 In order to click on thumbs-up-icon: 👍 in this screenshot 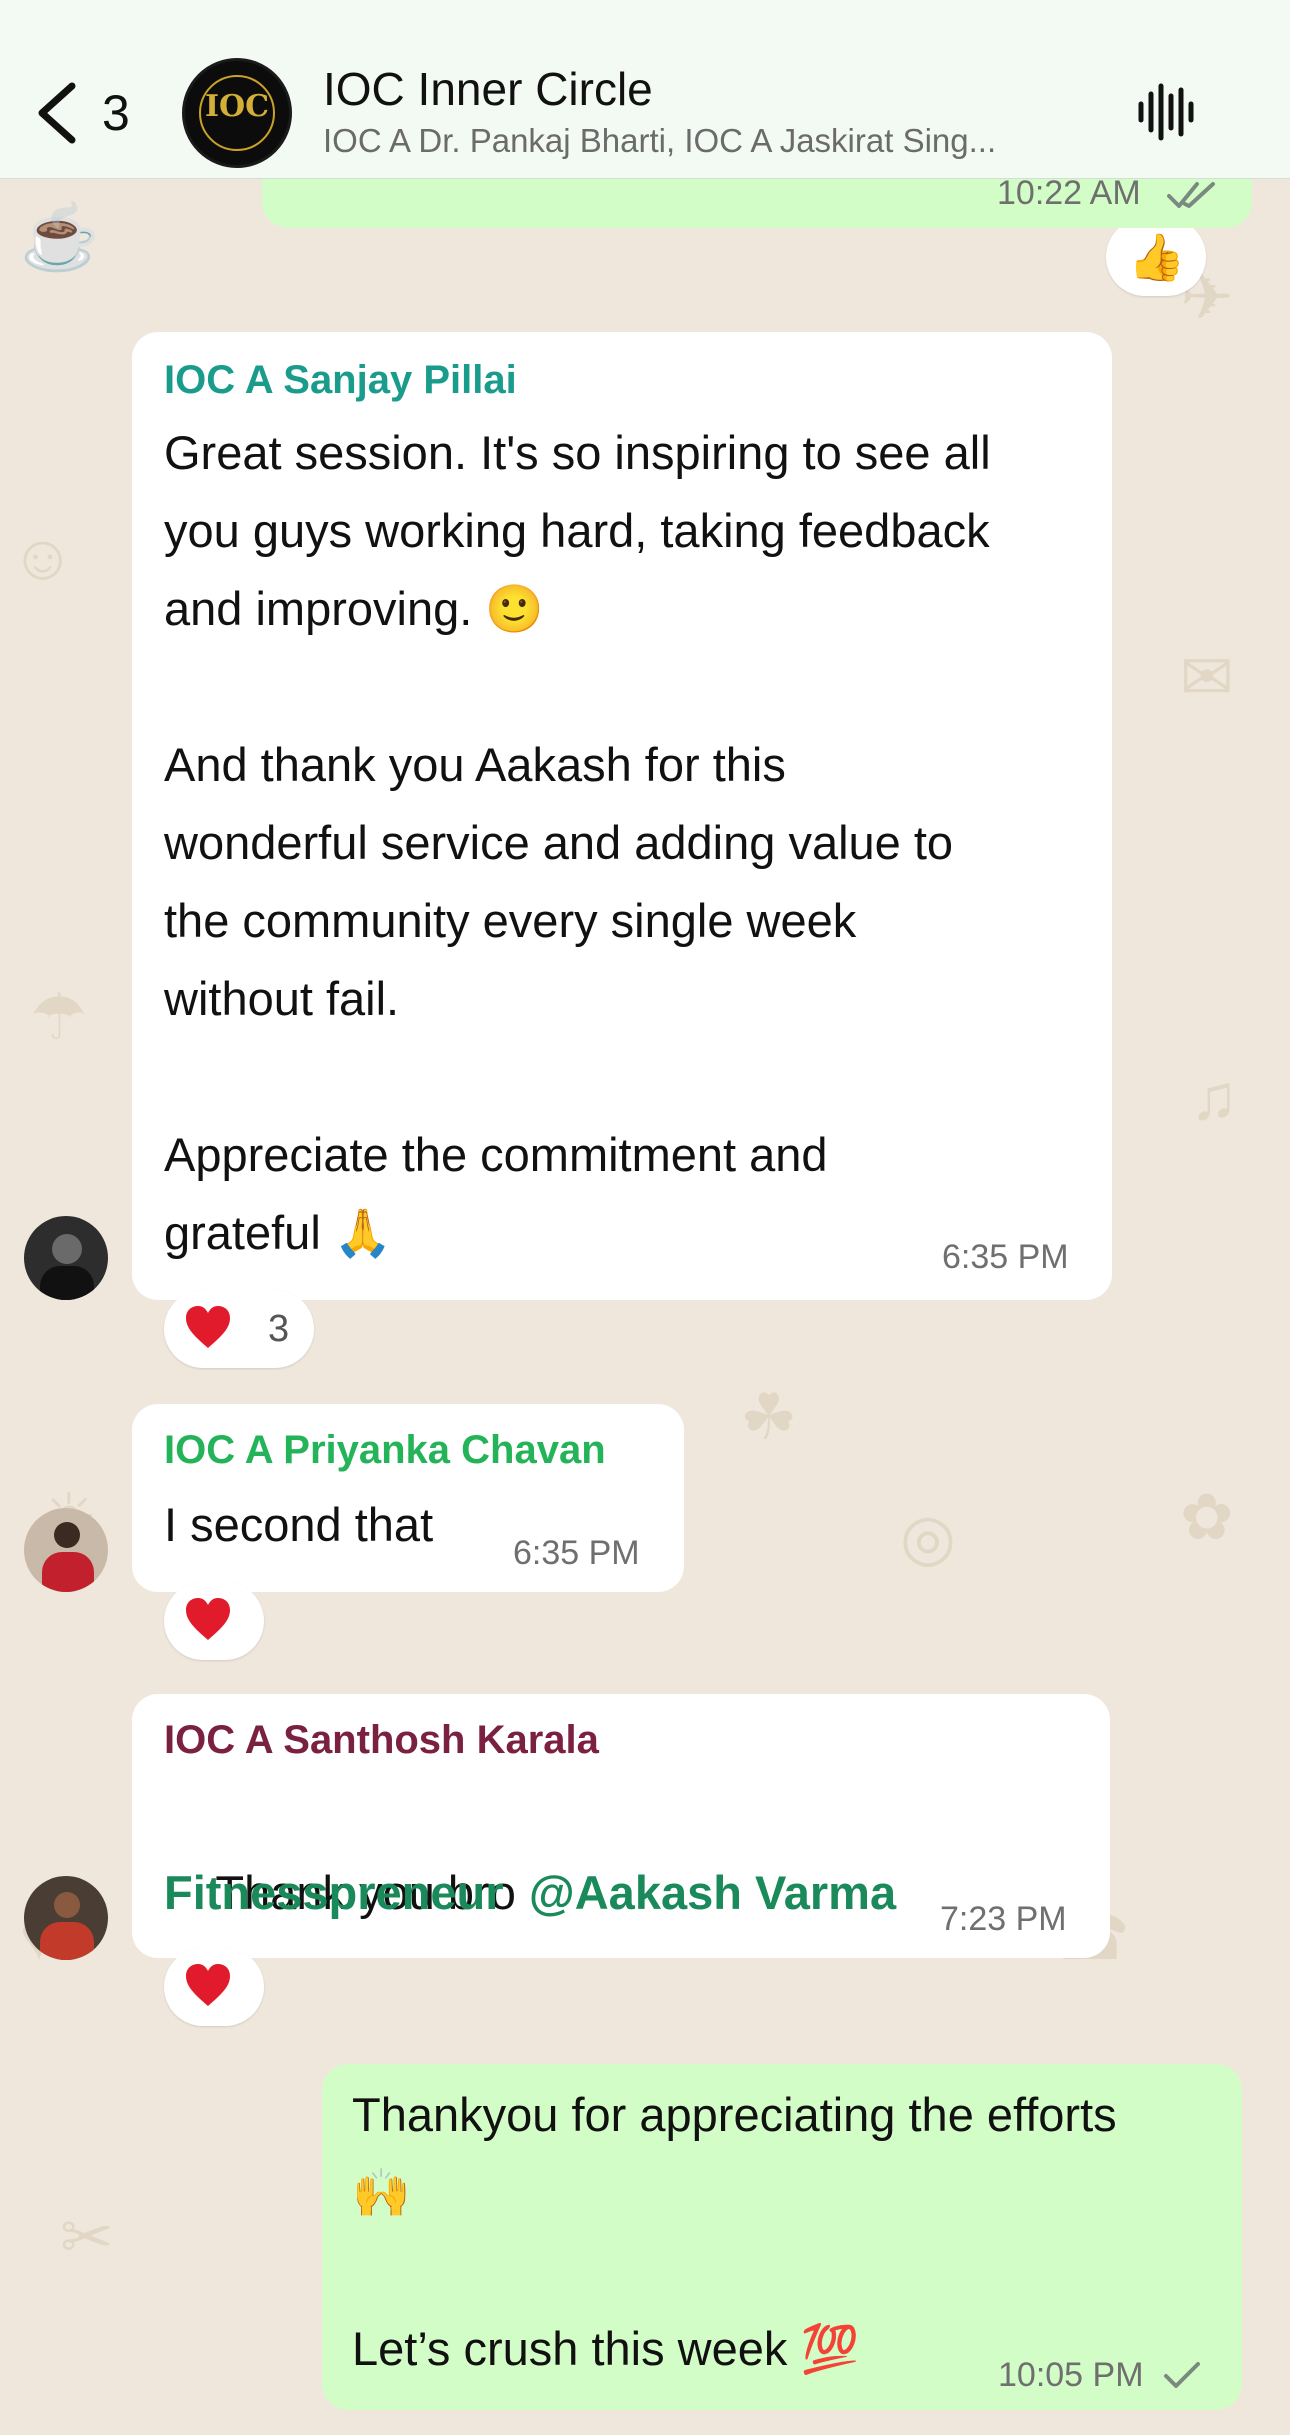, I will do `click(1157, 257)`.